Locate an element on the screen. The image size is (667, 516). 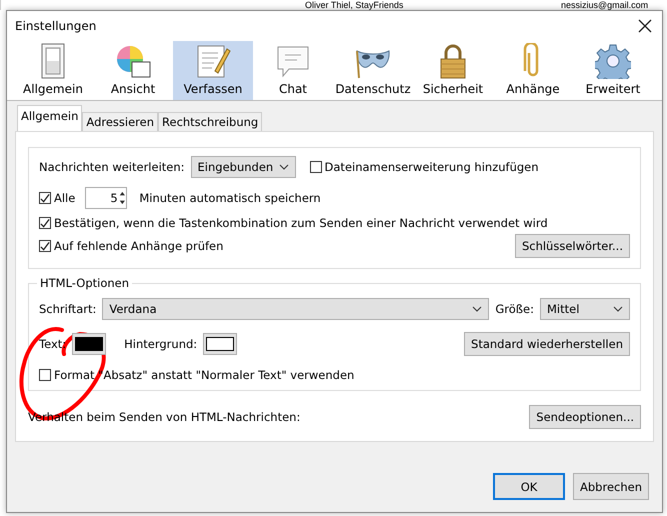
category-tab: Sicherheit is located at coordinates (453, 70).